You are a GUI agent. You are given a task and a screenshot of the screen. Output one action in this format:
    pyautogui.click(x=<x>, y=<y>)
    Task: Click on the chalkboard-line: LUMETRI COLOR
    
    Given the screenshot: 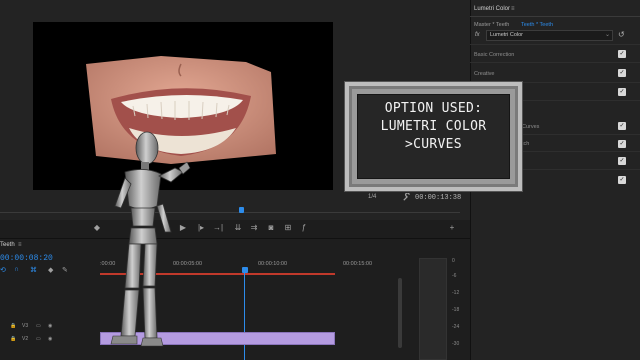 What is the action you would take?
    pyautogui.click(x=433, y=126)
    